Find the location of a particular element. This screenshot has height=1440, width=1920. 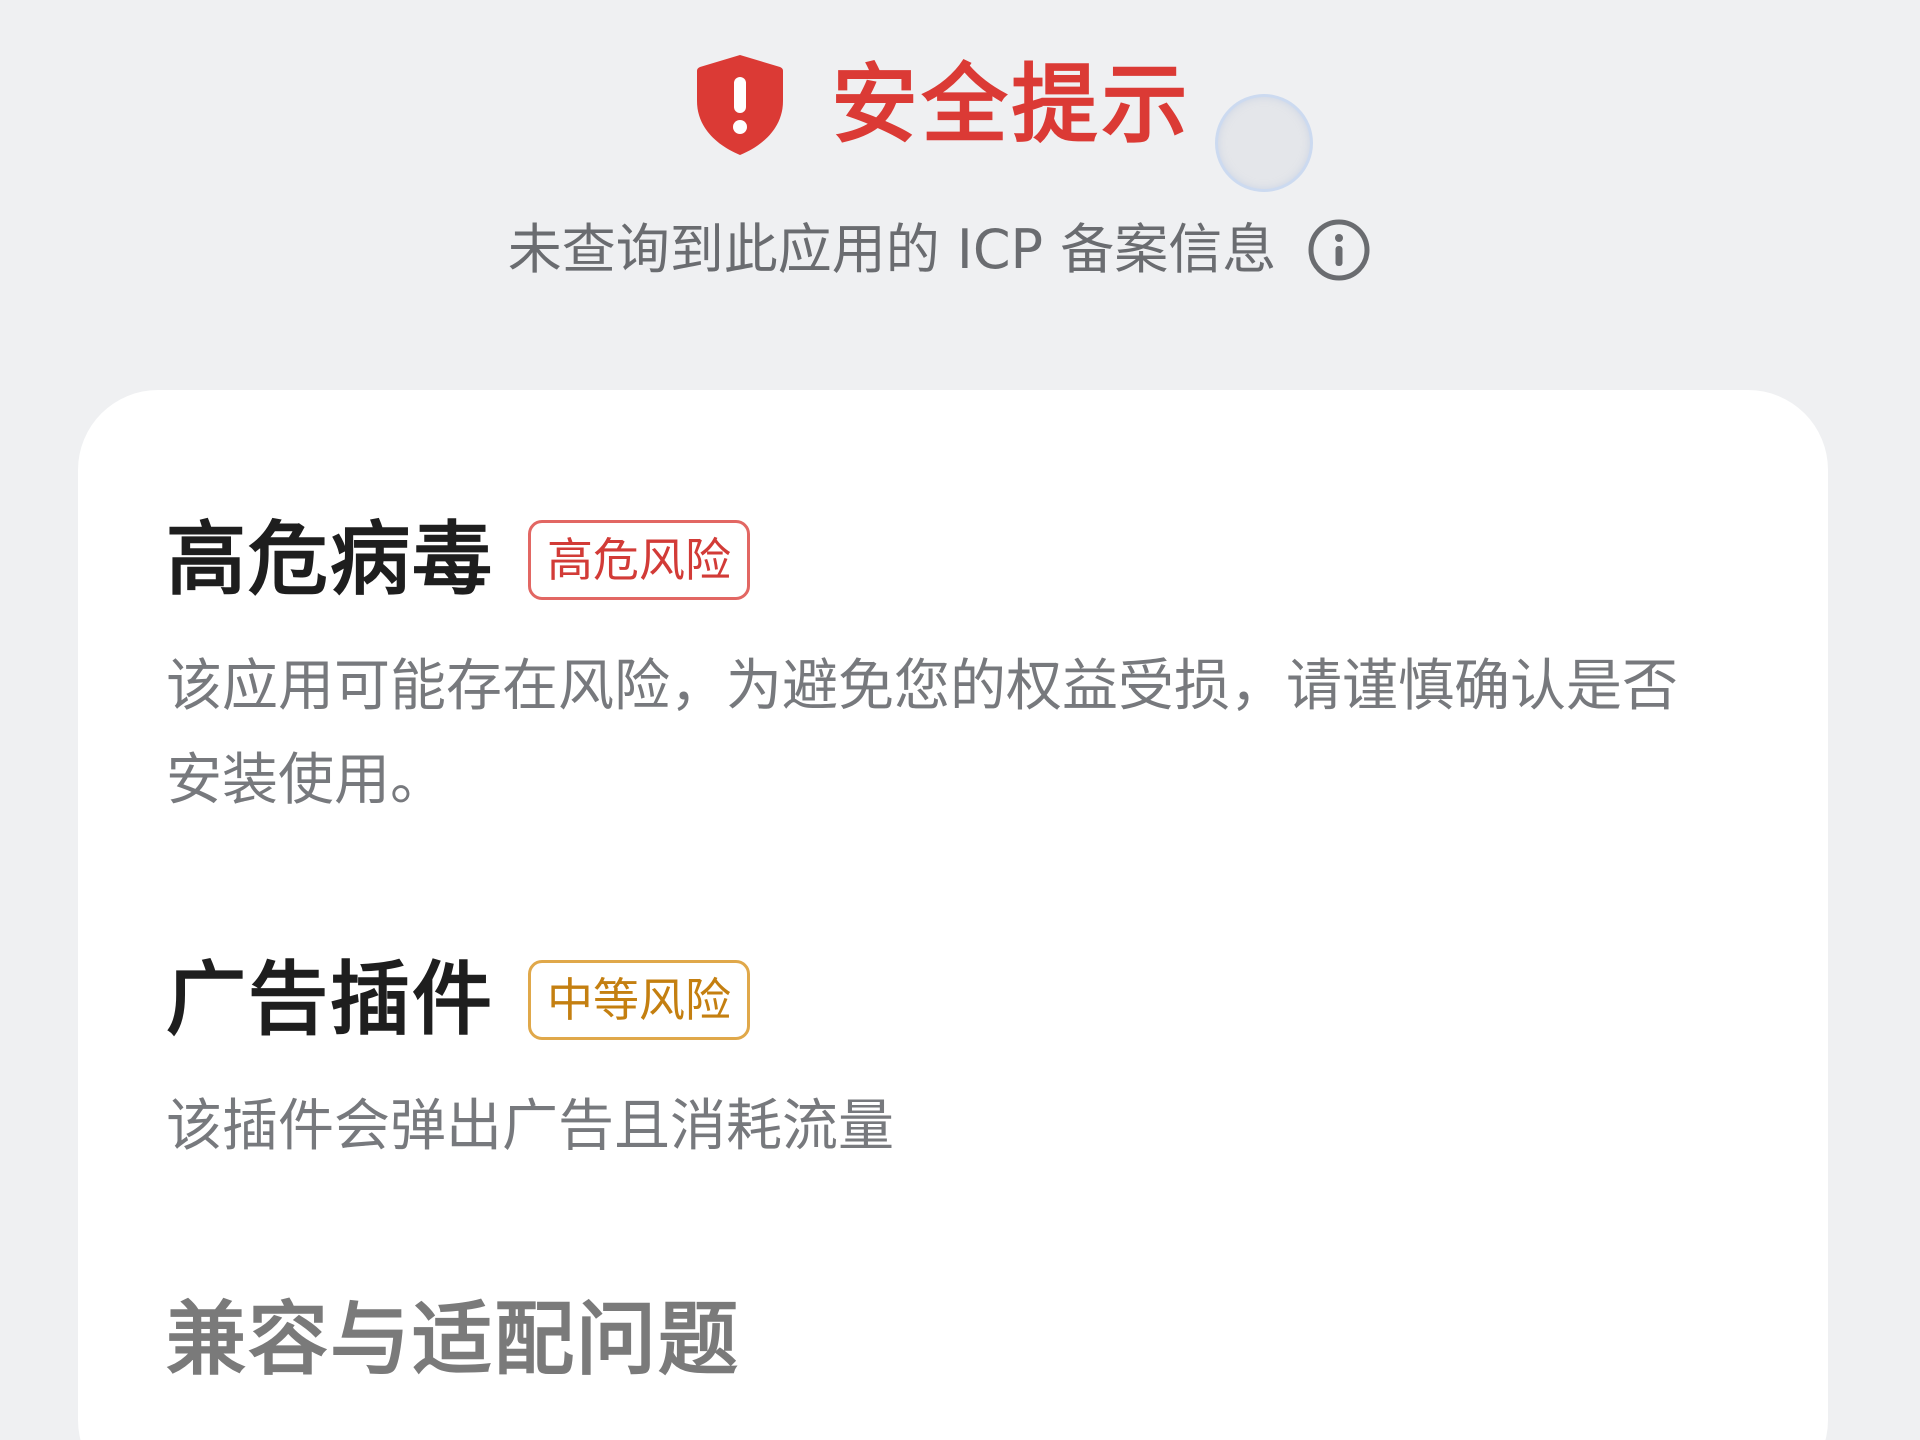

risk-title: 兼容与适配问题 is located at coordinates (453, 1339).